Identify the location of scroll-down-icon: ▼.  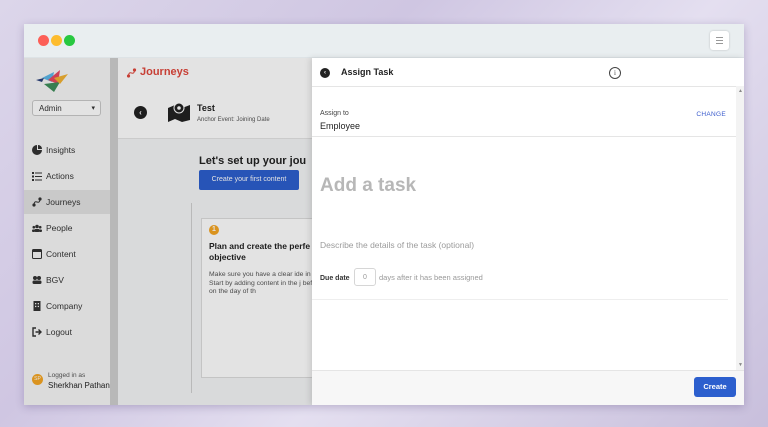
(740, 365).